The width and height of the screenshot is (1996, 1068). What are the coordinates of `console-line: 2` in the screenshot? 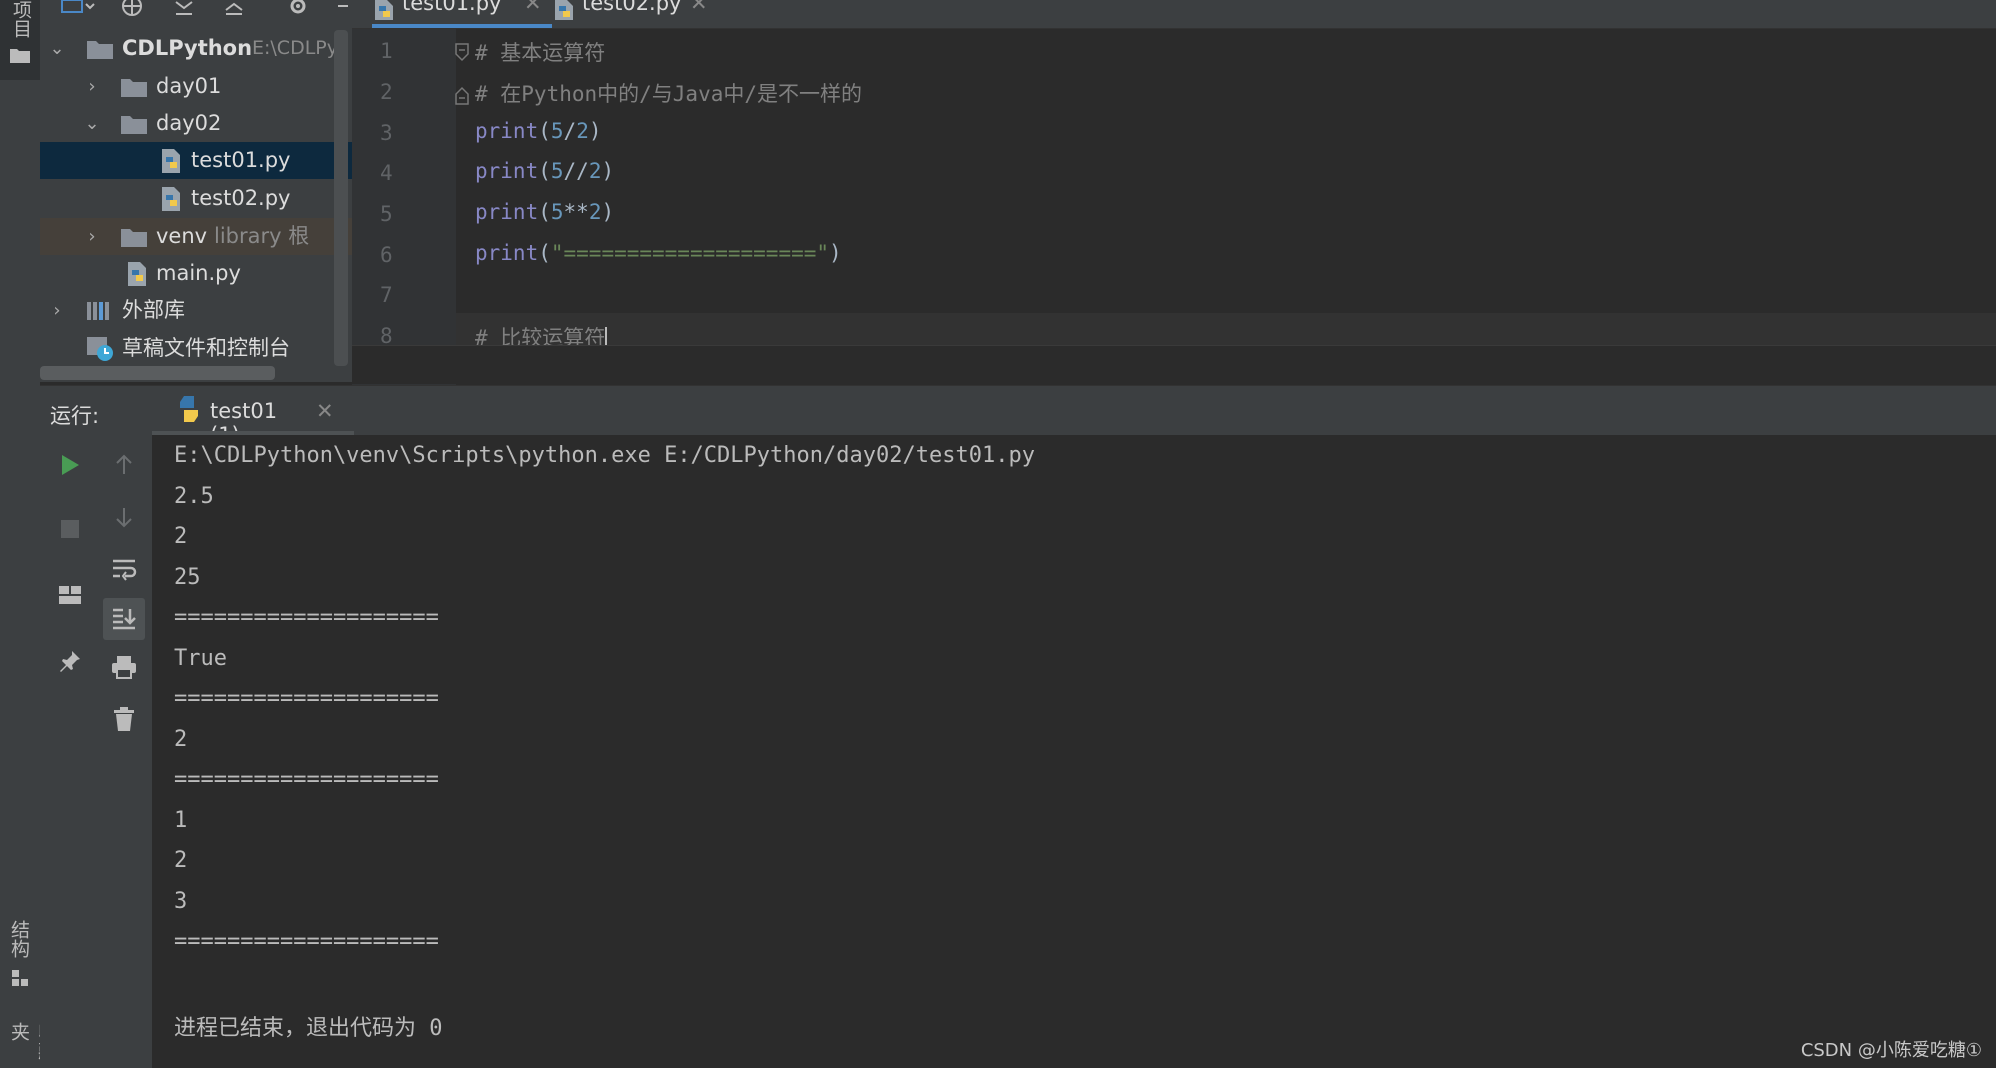 It's located at (181, 739).